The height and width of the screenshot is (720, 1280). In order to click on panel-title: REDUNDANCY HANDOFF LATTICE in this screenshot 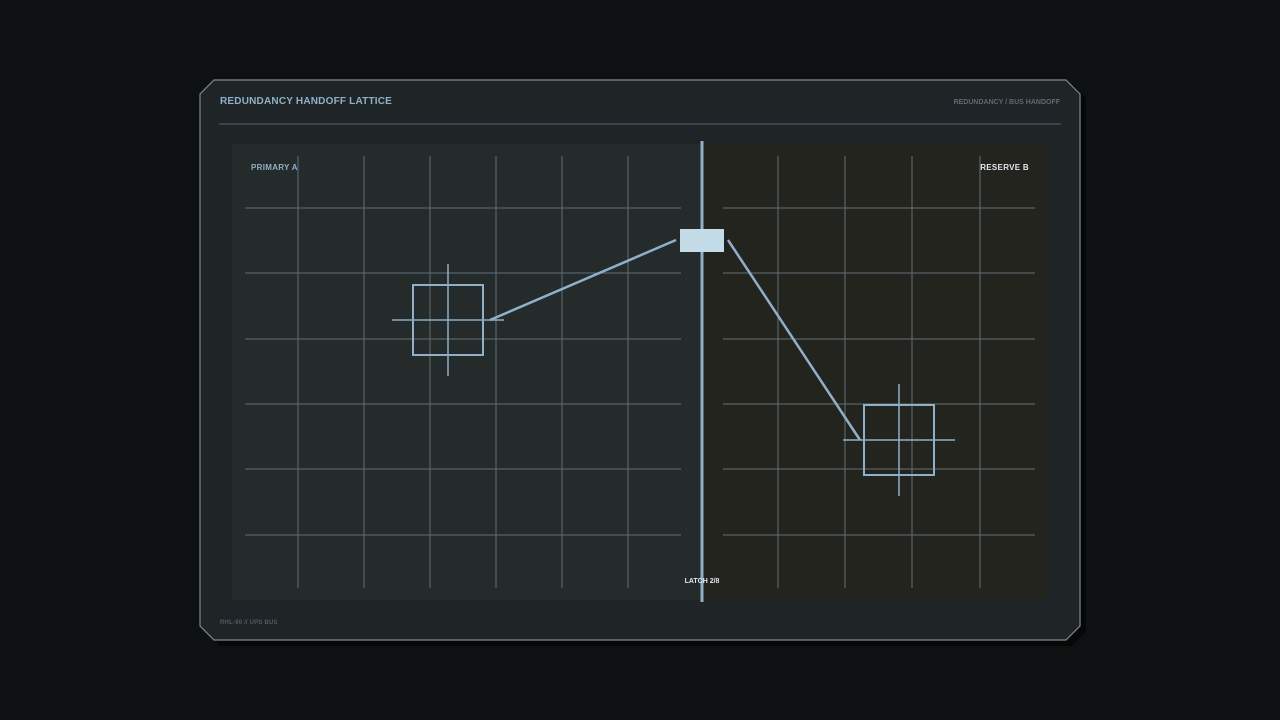, I will do `click(306, 101)`.